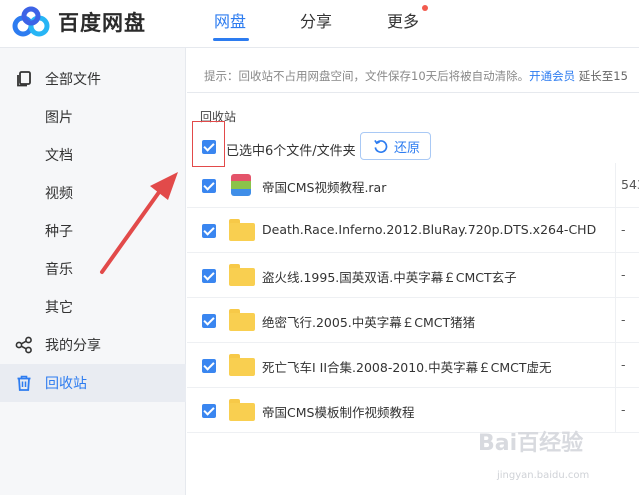 Image resolution: width=639 pixels, height=495 pixels. What do you see at coordinates (413, 92) in the screenshot?
I see `divider` at bounding box center [413, 92].